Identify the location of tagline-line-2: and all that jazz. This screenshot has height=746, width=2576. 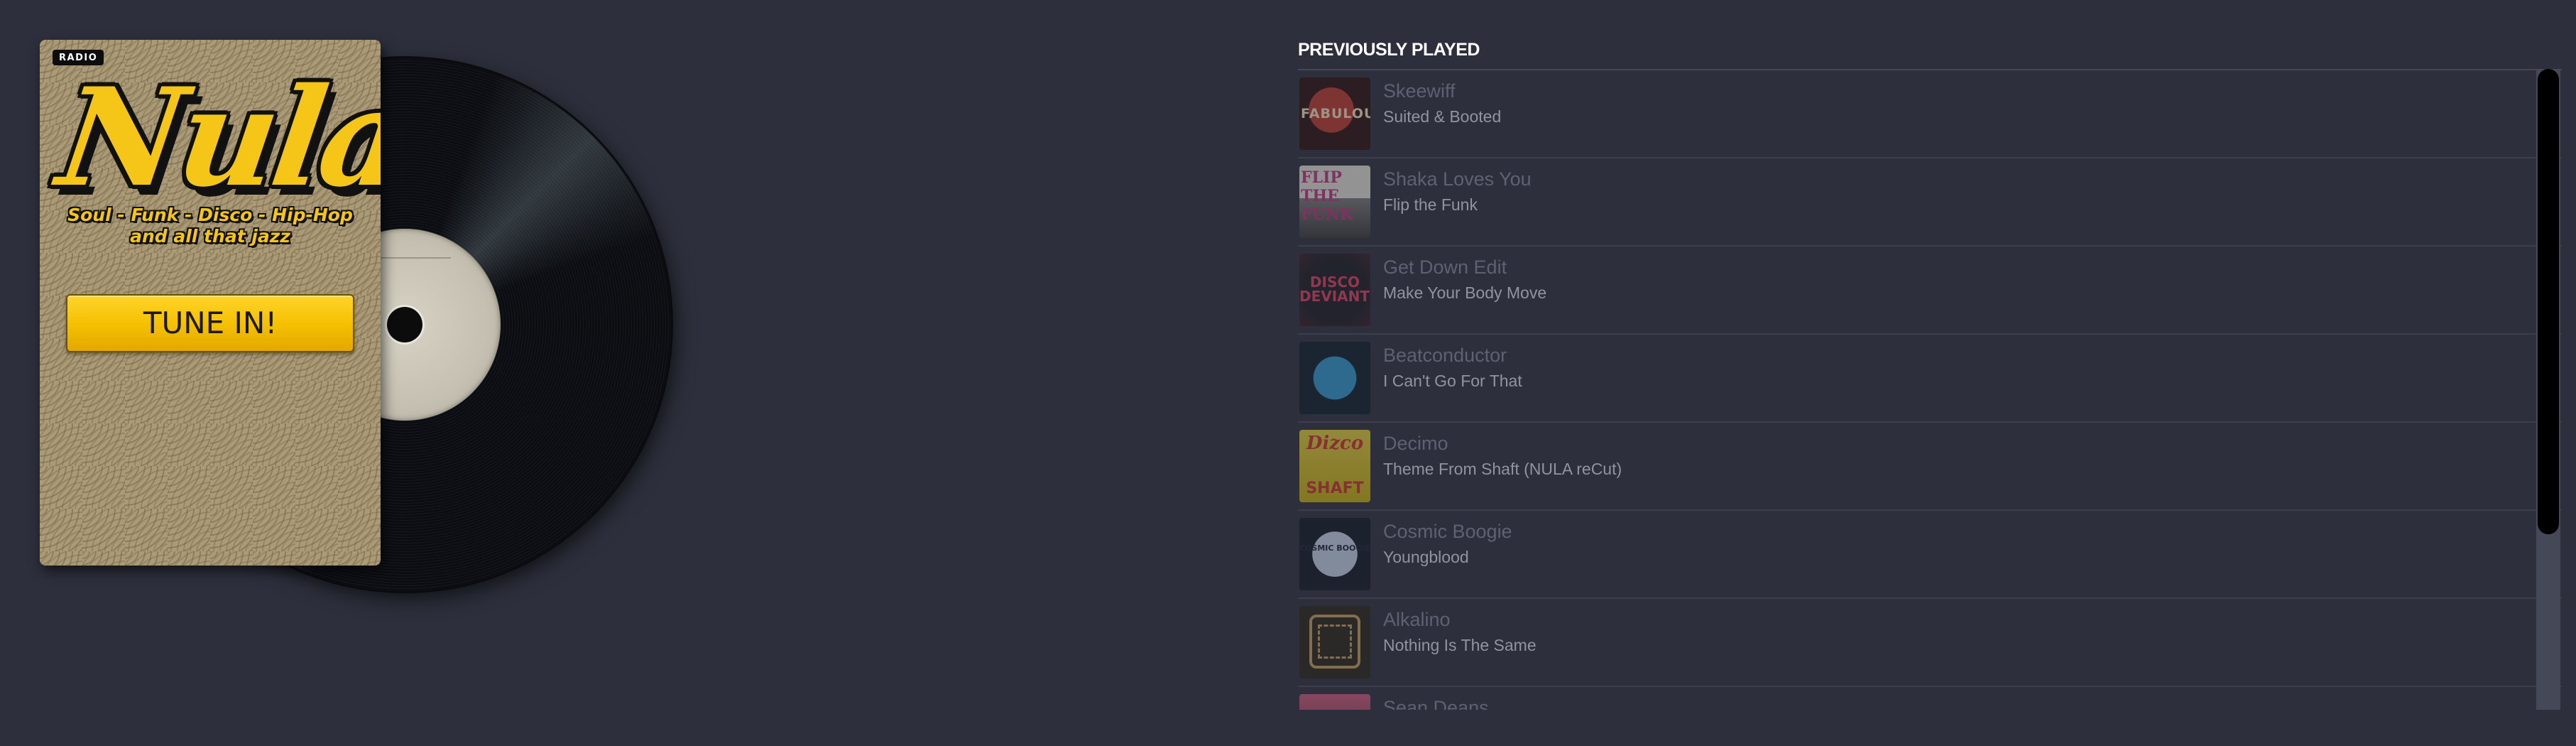
(210, 237).